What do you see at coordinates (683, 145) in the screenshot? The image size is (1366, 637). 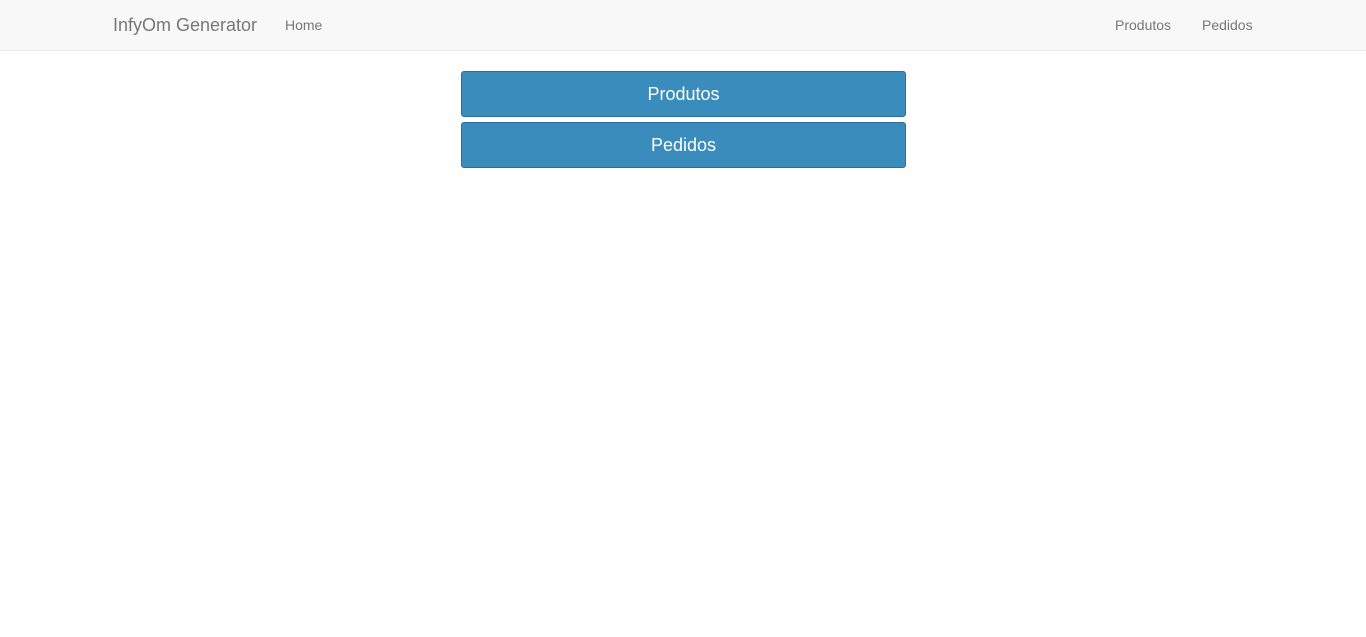 I see `pedidos-button: Pedidos` at bounding box center [683, 145].